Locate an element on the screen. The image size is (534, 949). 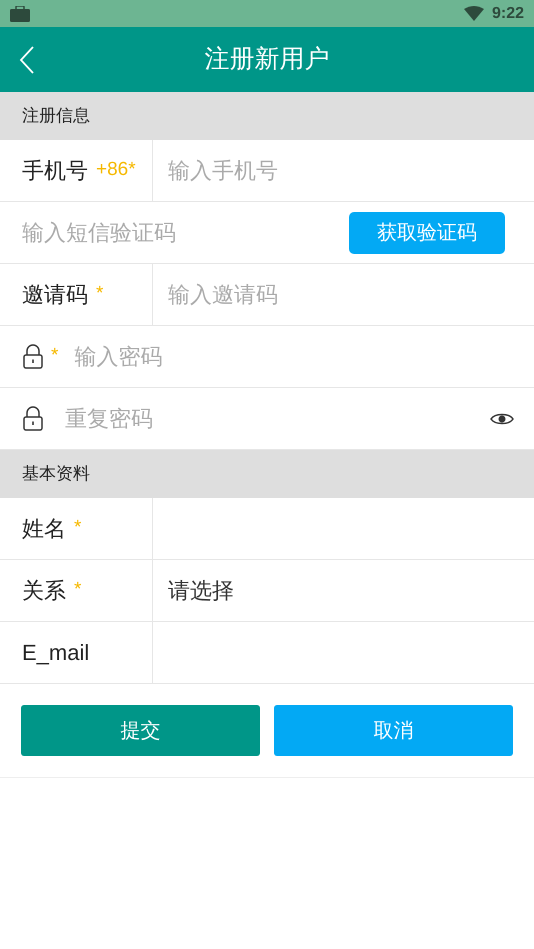
briefcase-icon is located at coordinates (20, 14).